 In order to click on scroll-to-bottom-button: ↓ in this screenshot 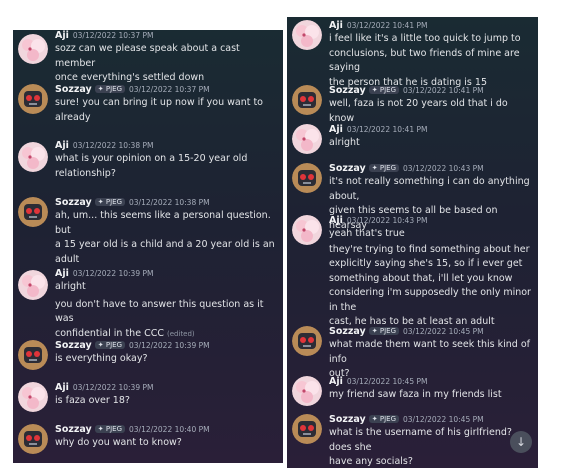, I will do `click(521, 442)`.